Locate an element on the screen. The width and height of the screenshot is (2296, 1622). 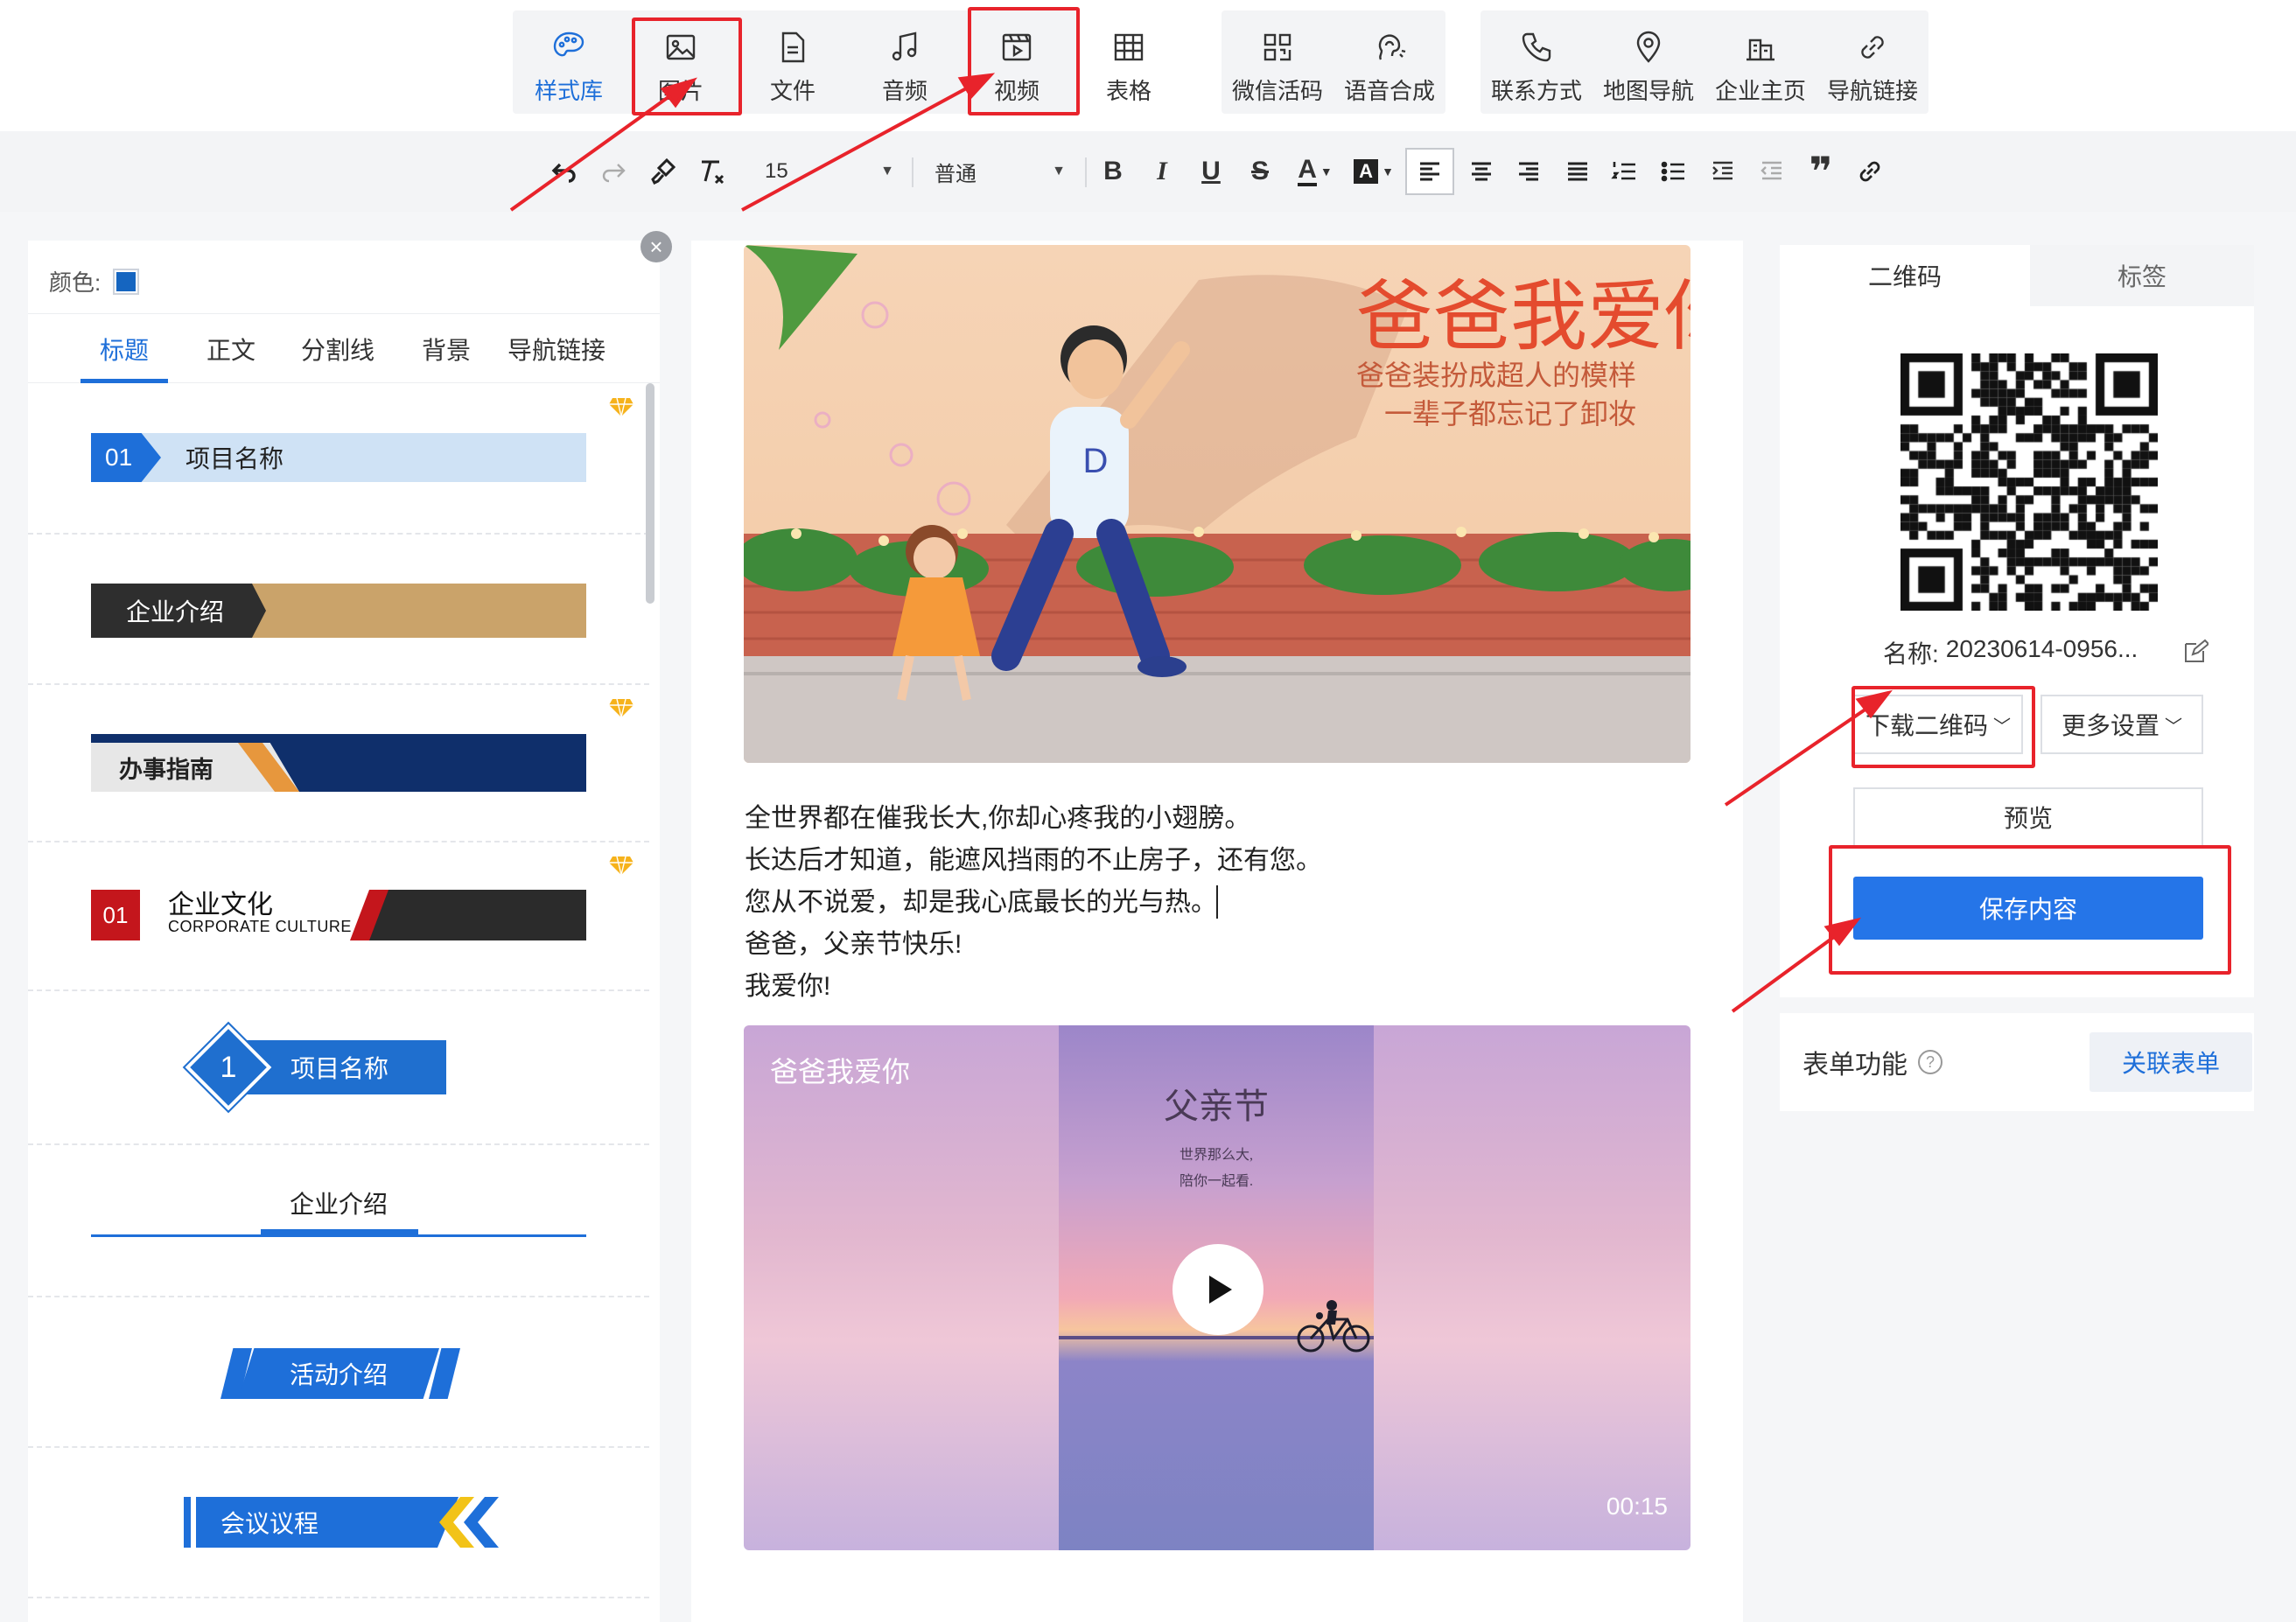
arrow-to-video is located at coordinates (856, 148).